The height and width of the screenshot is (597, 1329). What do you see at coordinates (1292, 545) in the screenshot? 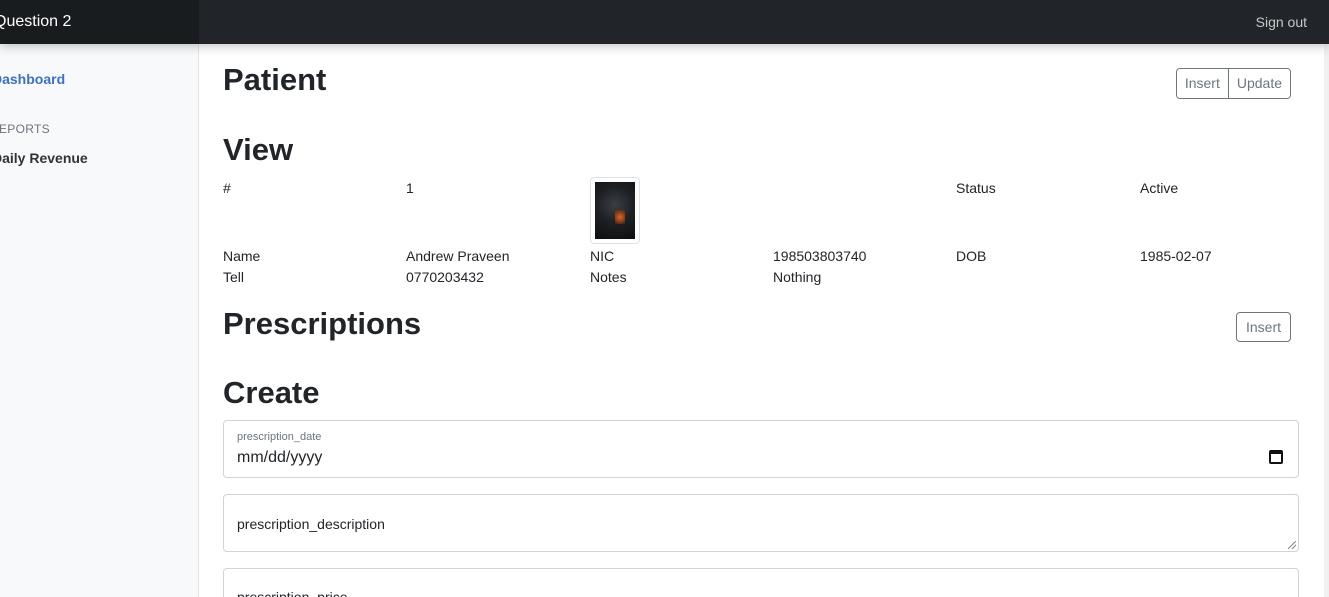
I see `resize-handle-icon` at bounding box center [1292, 545].